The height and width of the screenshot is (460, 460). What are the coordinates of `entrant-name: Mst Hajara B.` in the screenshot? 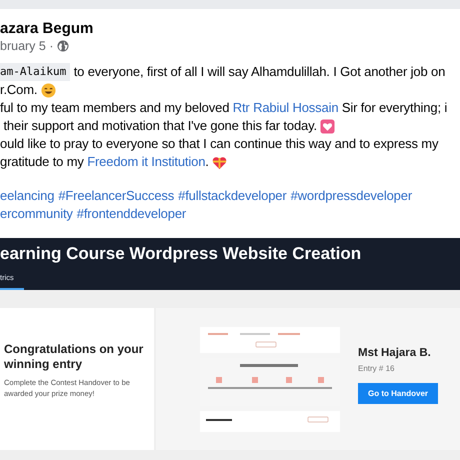 It's located at (394, 352).